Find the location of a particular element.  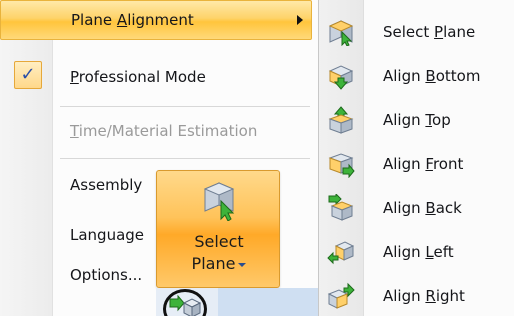

submenu-item-label: Align Left is located at coordinates (418, 252).